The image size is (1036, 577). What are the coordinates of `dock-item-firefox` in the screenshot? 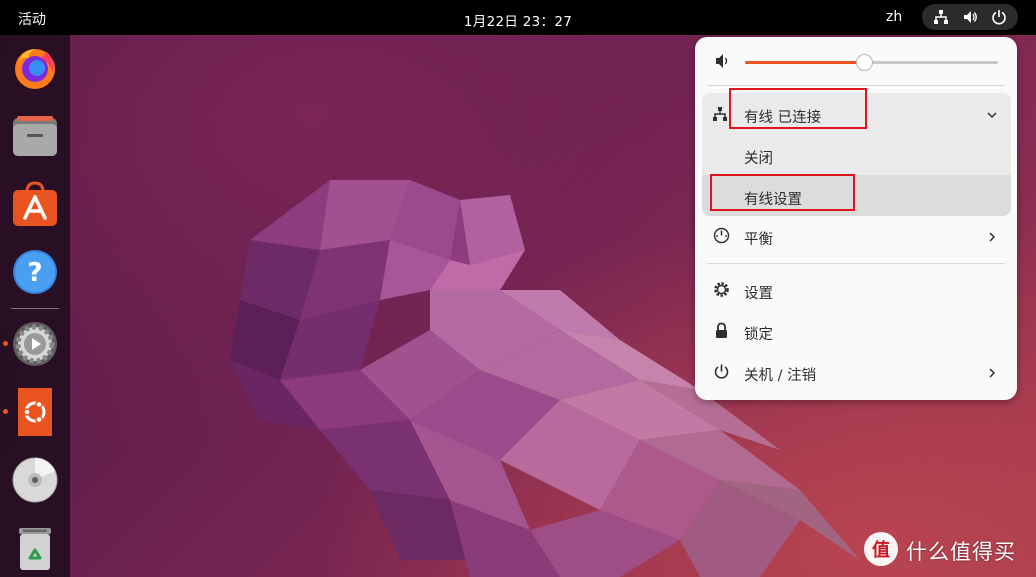 It's located at (35, 68).